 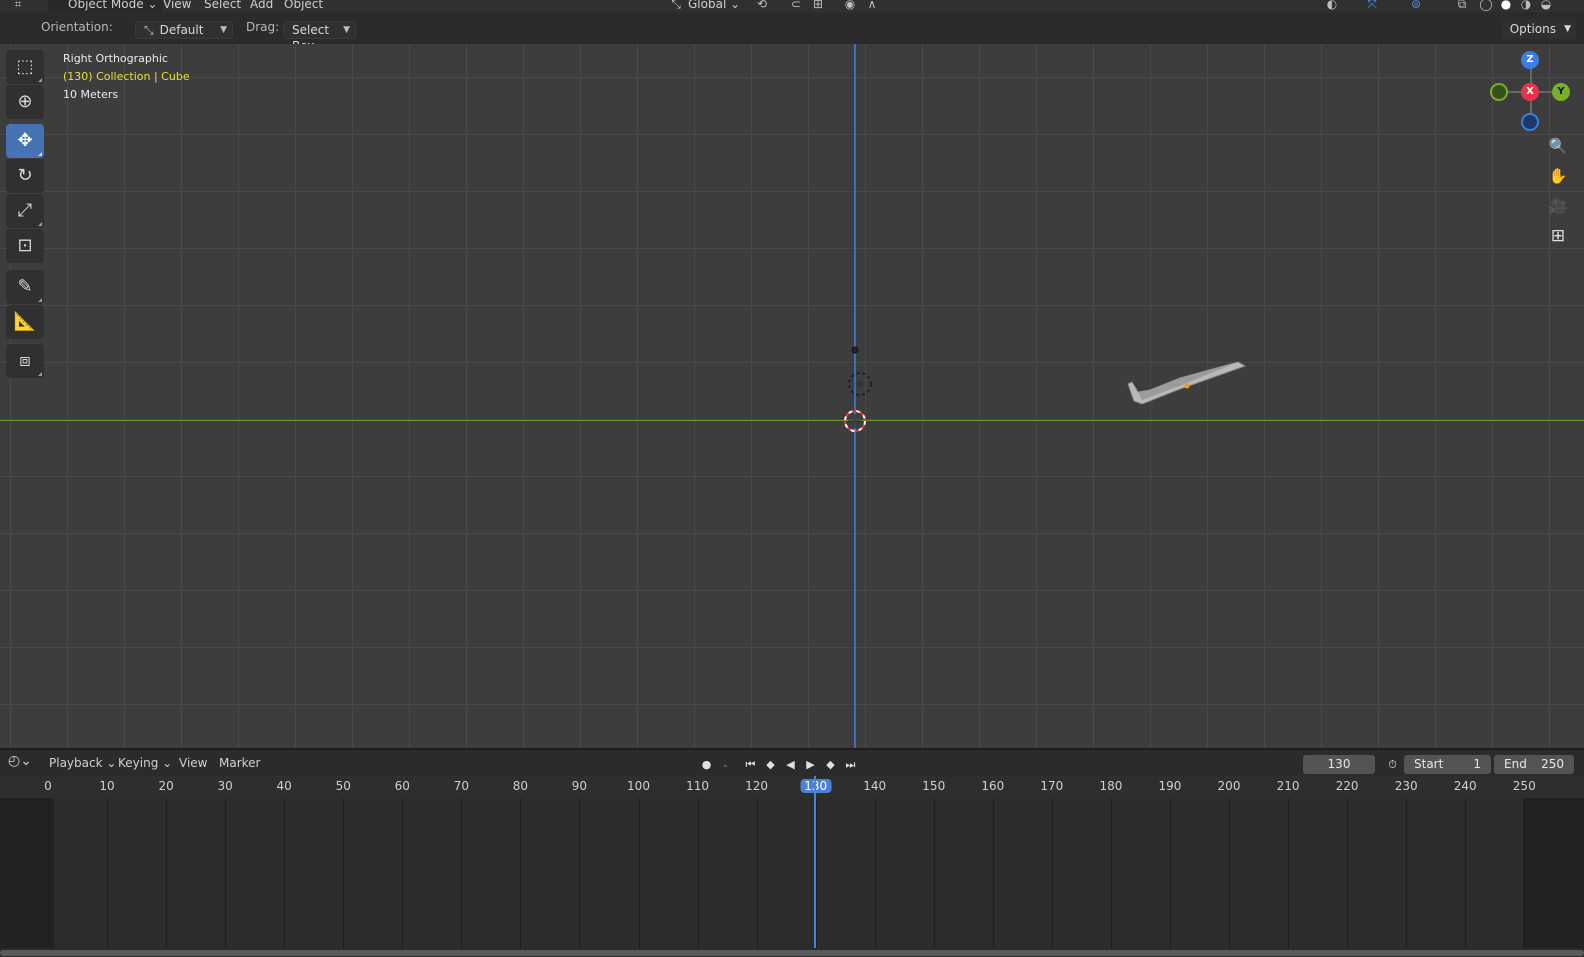 I want to click on frame-tick-label: 230, so click(x=1406, y=786).